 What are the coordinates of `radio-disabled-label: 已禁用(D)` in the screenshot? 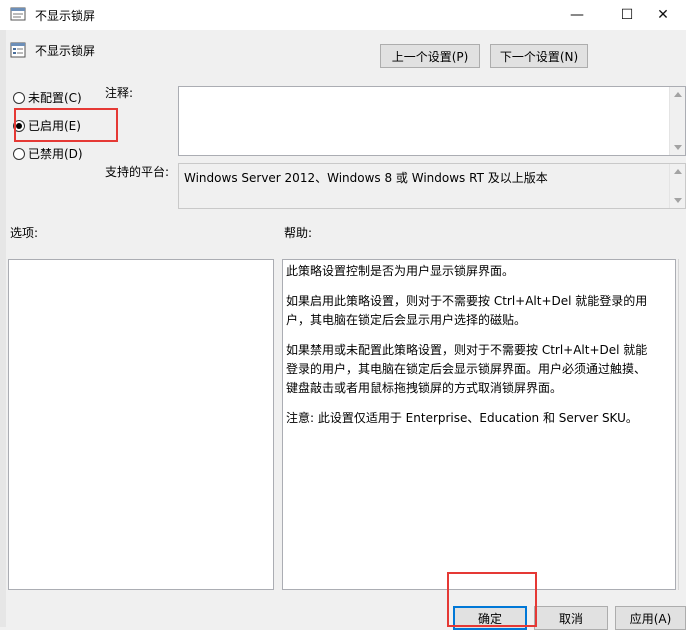 It's located at (55, 154).